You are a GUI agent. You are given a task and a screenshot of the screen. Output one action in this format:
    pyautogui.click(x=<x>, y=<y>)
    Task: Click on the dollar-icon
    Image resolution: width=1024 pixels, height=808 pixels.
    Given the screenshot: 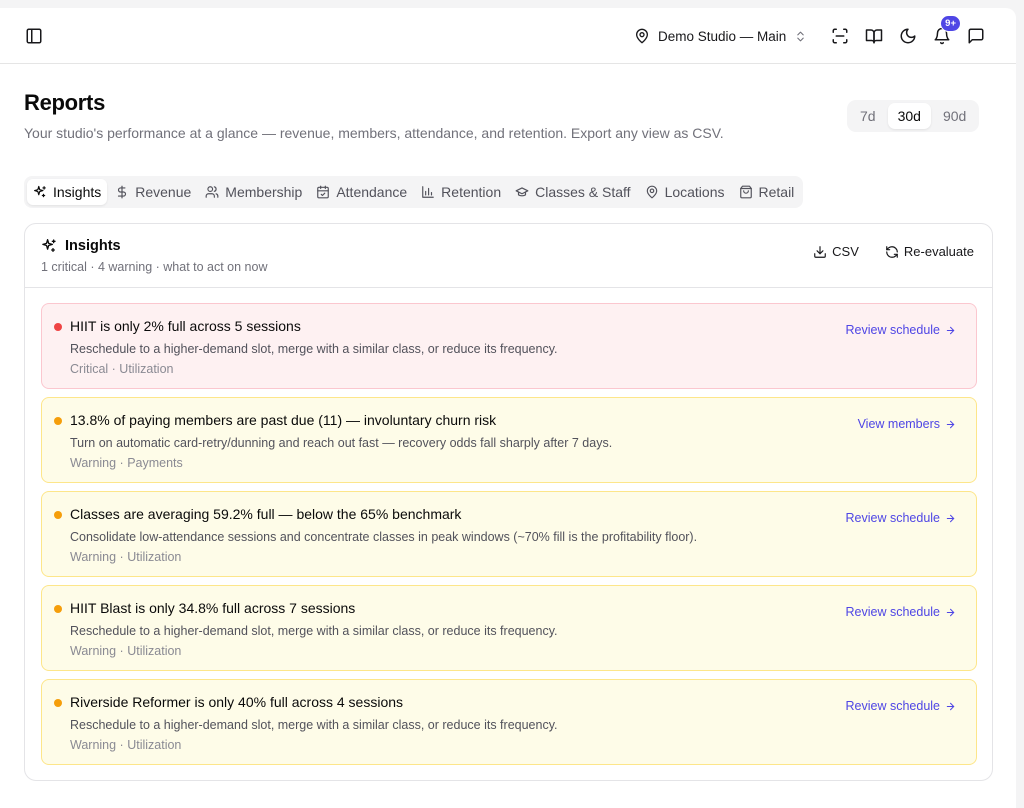 What is the action you would take?
    pyautogui.click(x=122, y=192)
    